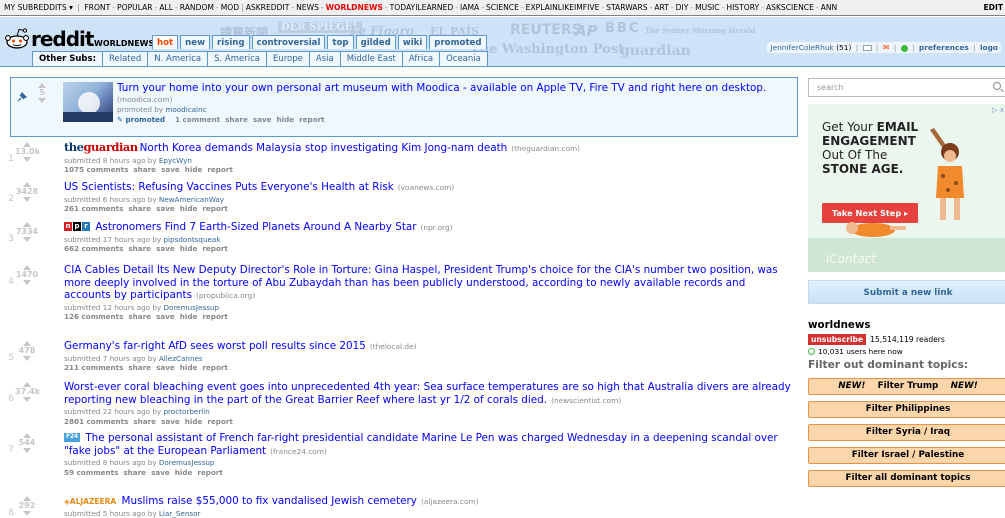  Describe the element at coordinates (989, 47) in the screenshot. I see `logout-link: logo` at that location.